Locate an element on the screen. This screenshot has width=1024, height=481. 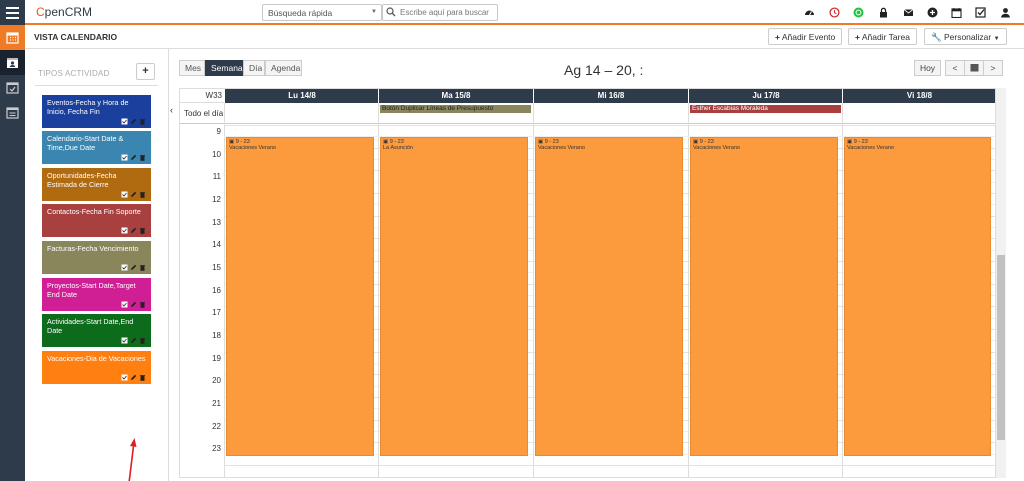
user-icon is located at coordinates (1005, 12).